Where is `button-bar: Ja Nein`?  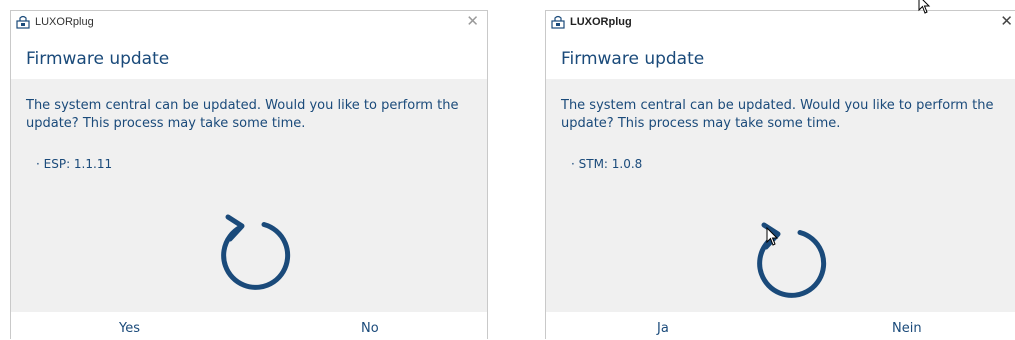
button-bar: Ja Nein is located at coordinates (780, 326).